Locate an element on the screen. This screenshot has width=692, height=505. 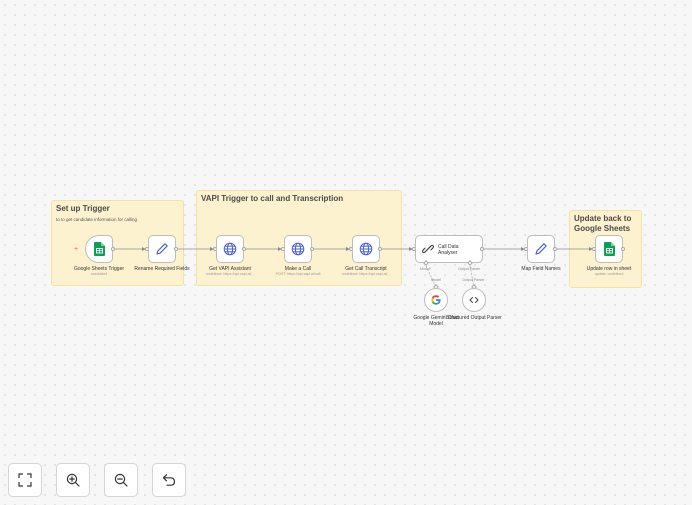
get-vapi-assistant-node is located at coordinates (230, 249).